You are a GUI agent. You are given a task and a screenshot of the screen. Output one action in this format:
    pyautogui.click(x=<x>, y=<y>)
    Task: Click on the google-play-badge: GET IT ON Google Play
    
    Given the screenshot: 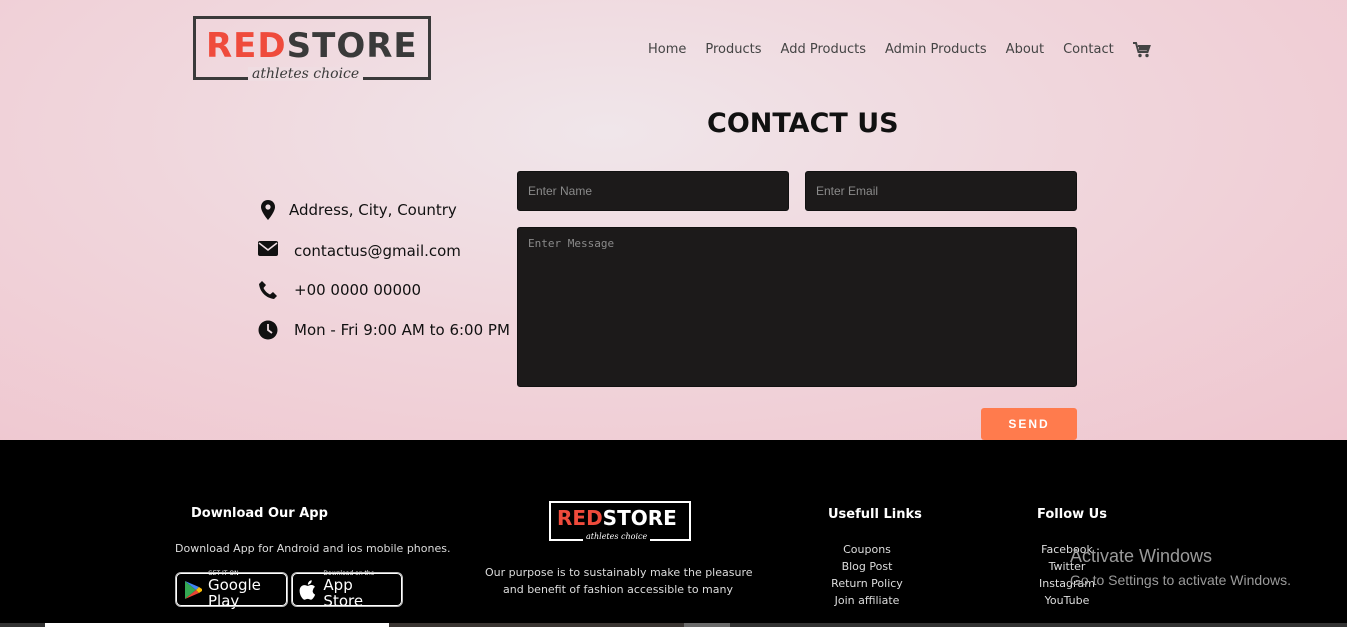 What is the action you would take?
    pyautogui.click(x=231, y=590)
    